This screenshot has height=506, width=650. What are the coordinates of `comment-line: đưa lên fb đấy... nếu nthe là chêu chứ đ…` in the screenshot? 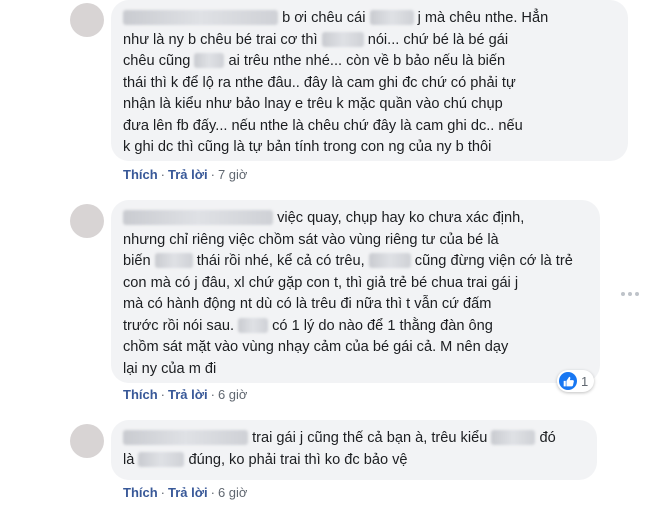 It's located at (323, 125).